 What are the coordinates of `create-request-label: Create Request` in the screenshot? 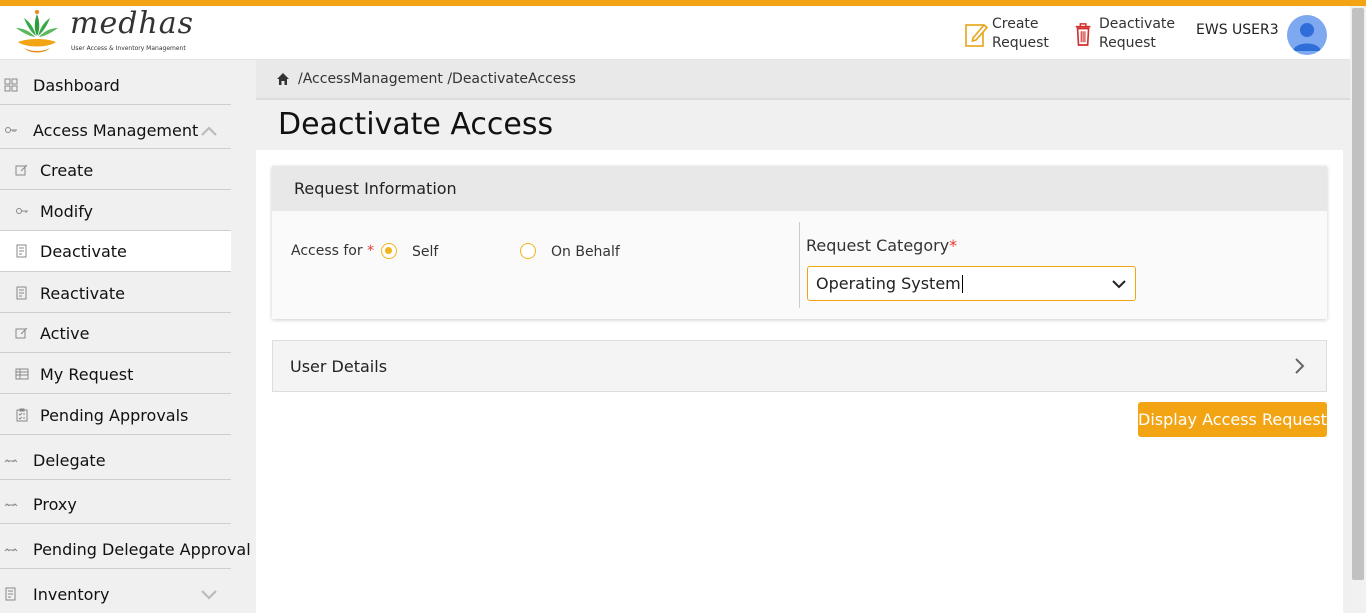 It's located at (1020, 33).